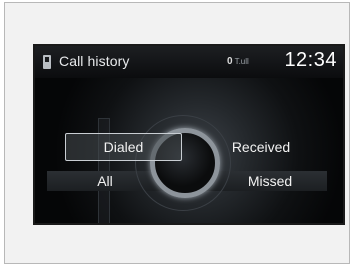  What do you see at coordinates (94, 61) in the screenshot?
I see `screen-title: Call history` at bounding box center [94, 61].